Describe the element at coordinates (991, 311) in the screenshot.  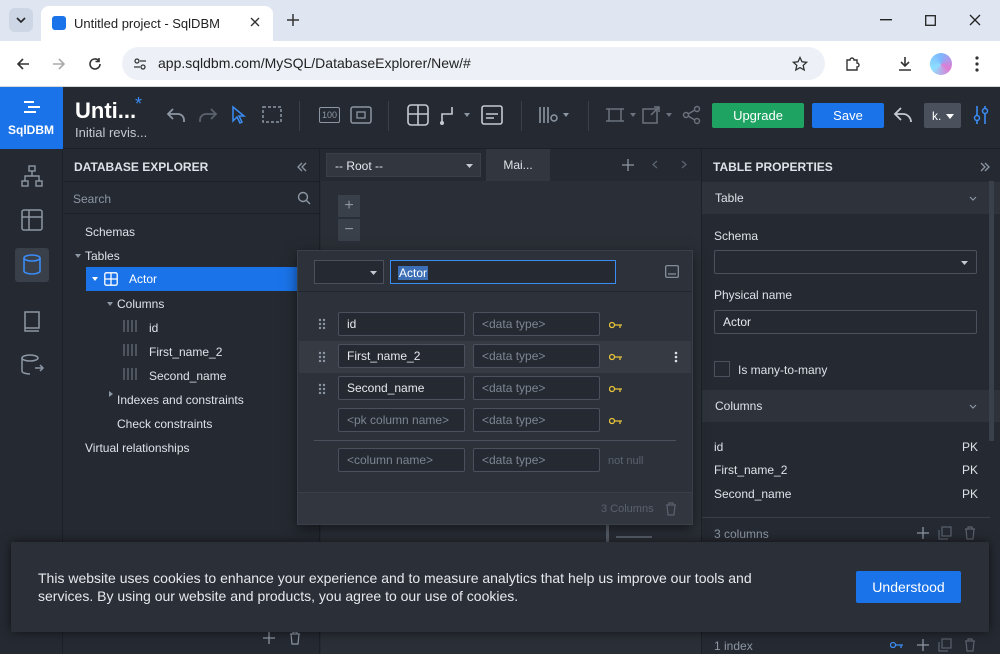
I see `properties-scrollbar` at that location.